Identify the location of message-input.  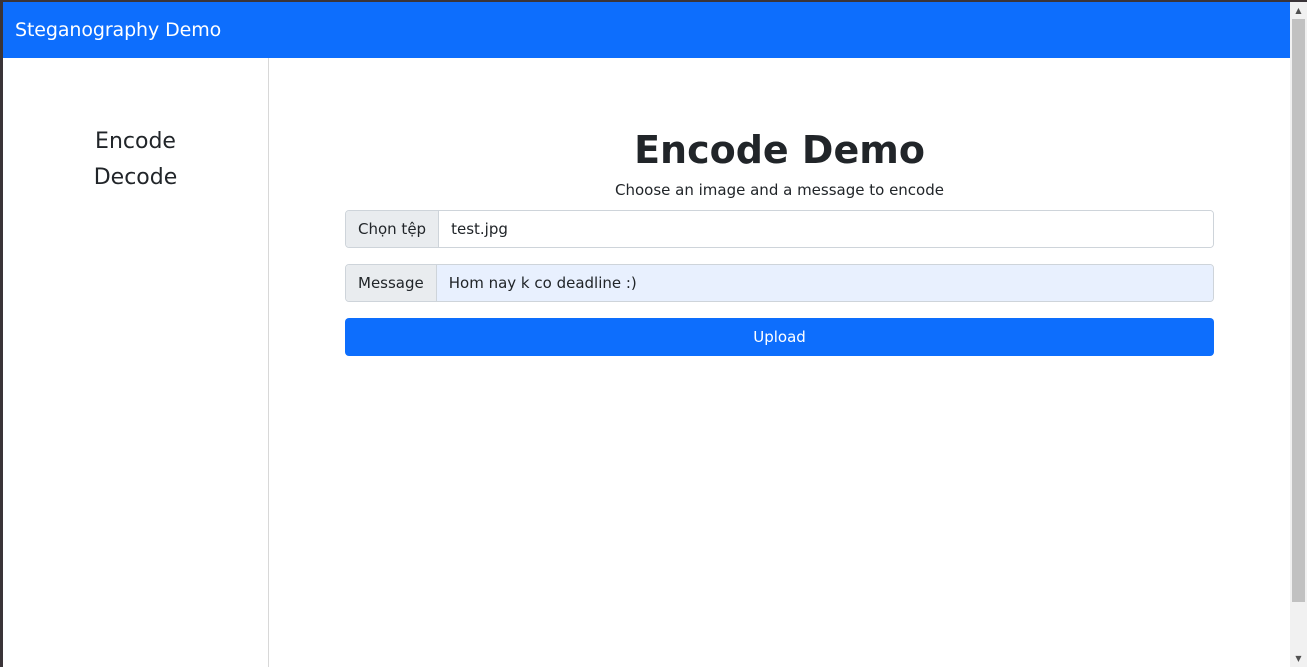
(824, 283).